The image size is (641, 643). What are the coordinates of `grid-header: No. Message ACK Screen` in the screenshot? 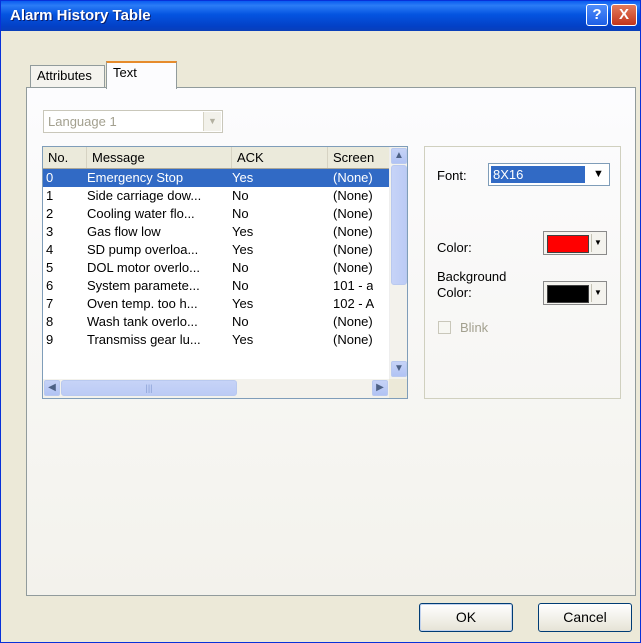 It's located at (216, 158).